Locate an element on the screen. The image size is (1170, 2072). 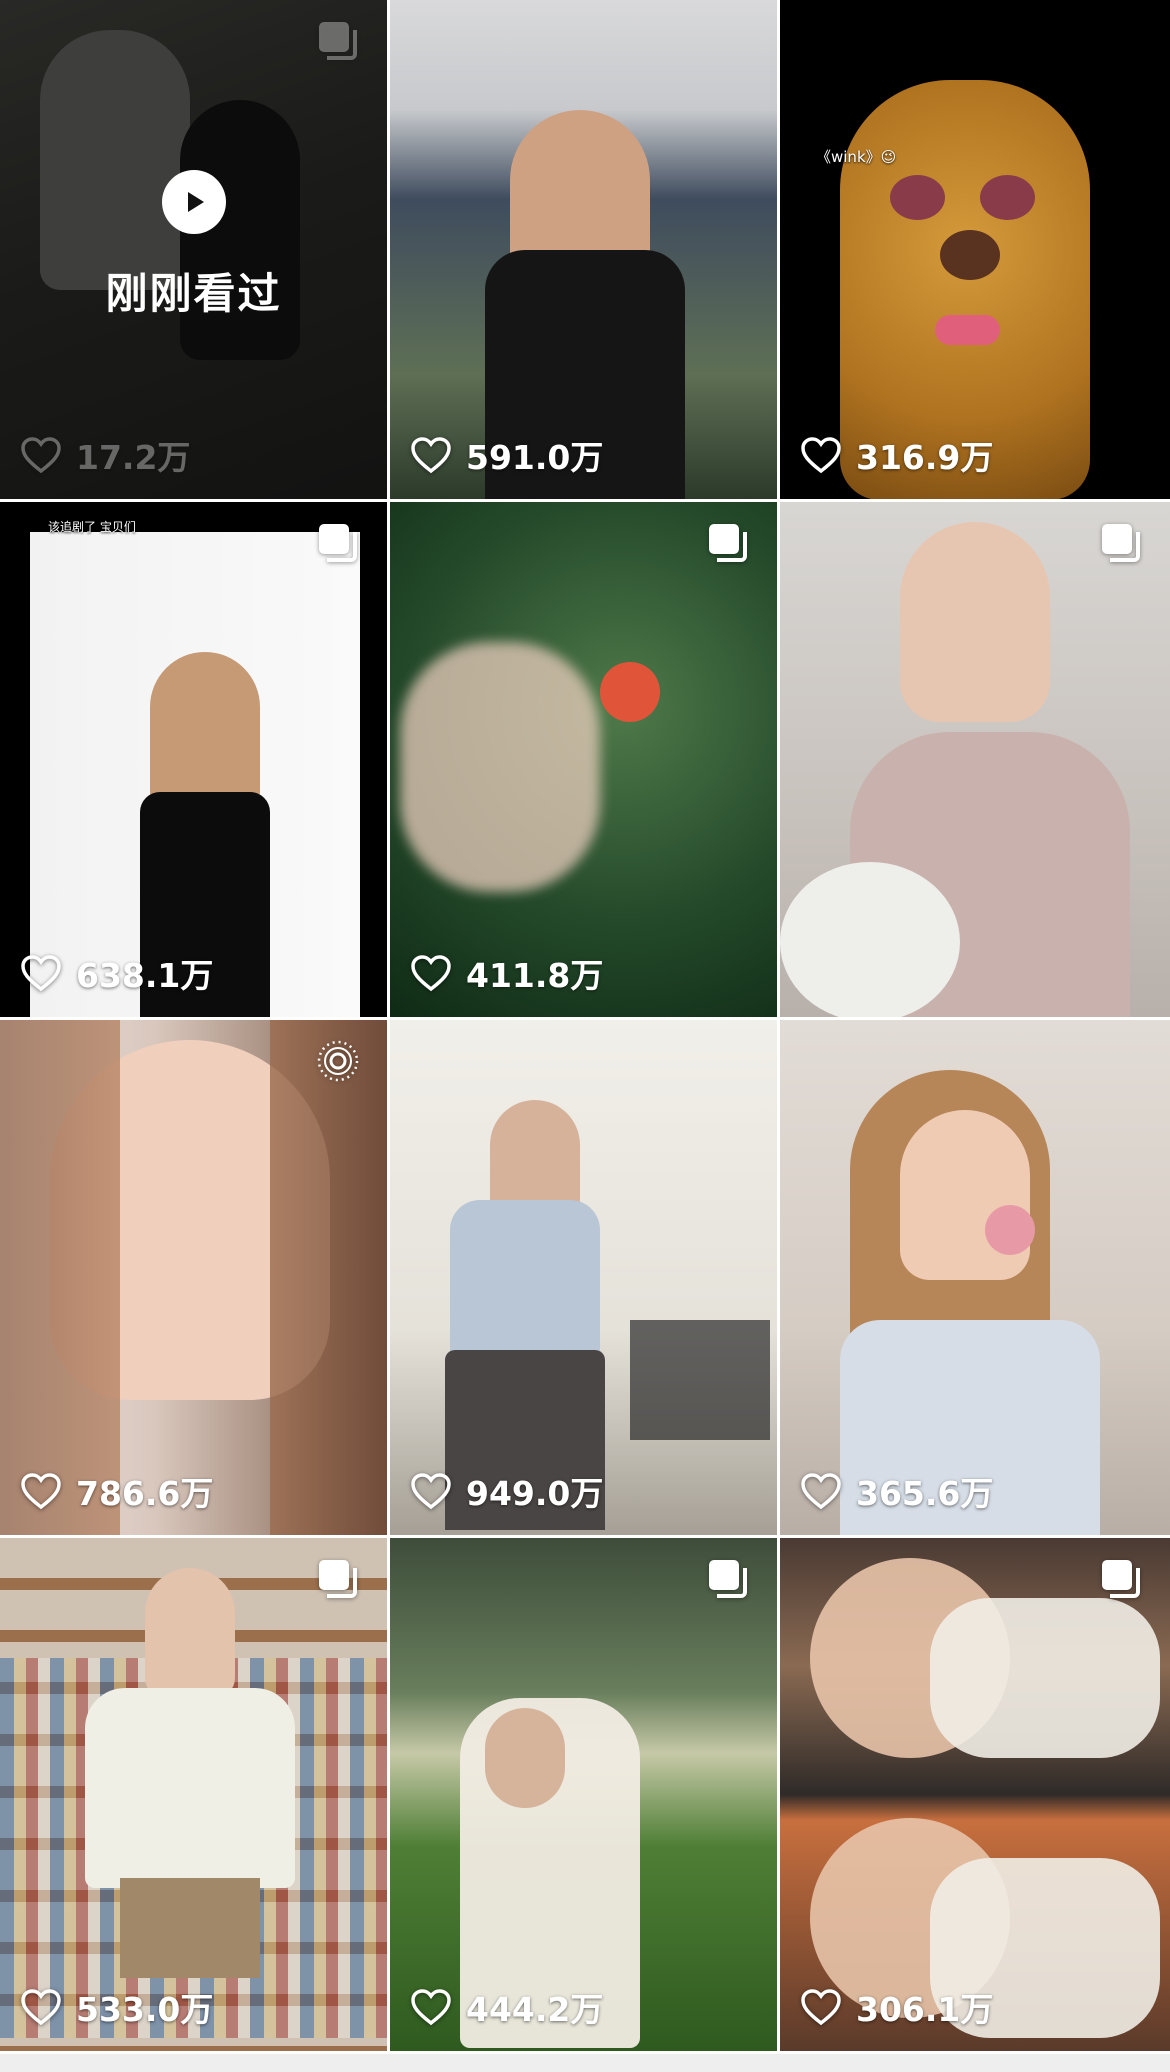
video-tile-11: 444.2万 is located at coordinates (585, 1796).